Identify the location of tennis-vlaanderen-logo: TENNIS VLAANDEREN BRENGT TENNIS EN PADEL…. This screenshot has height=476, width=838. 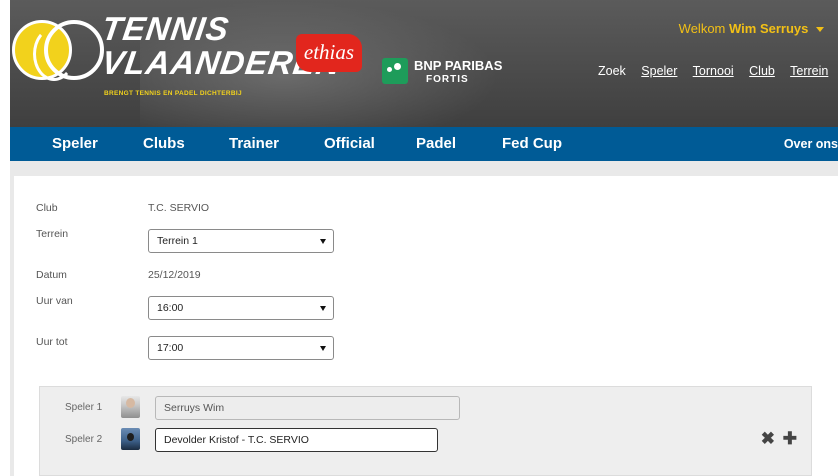
(178, 57).